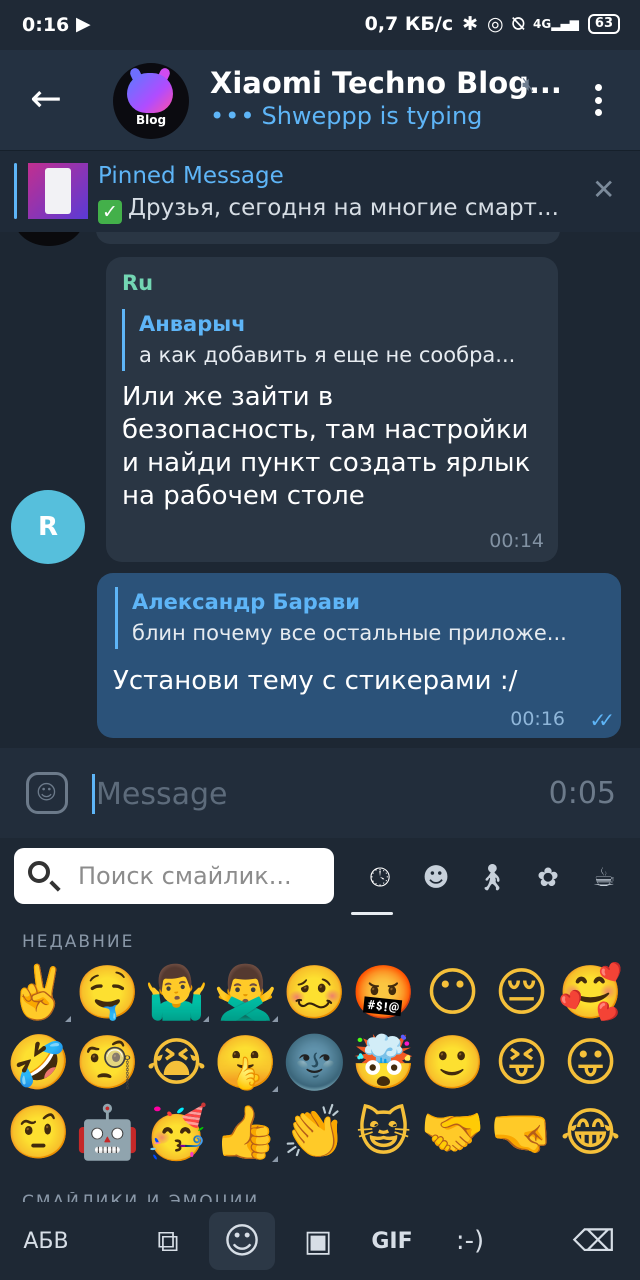 This screenshot has height=1280, width=640. What do you see at coordinates (590, 1133) in the screenshot?
I see `emoji-item: 😂` at bounding box center [590, 1133].